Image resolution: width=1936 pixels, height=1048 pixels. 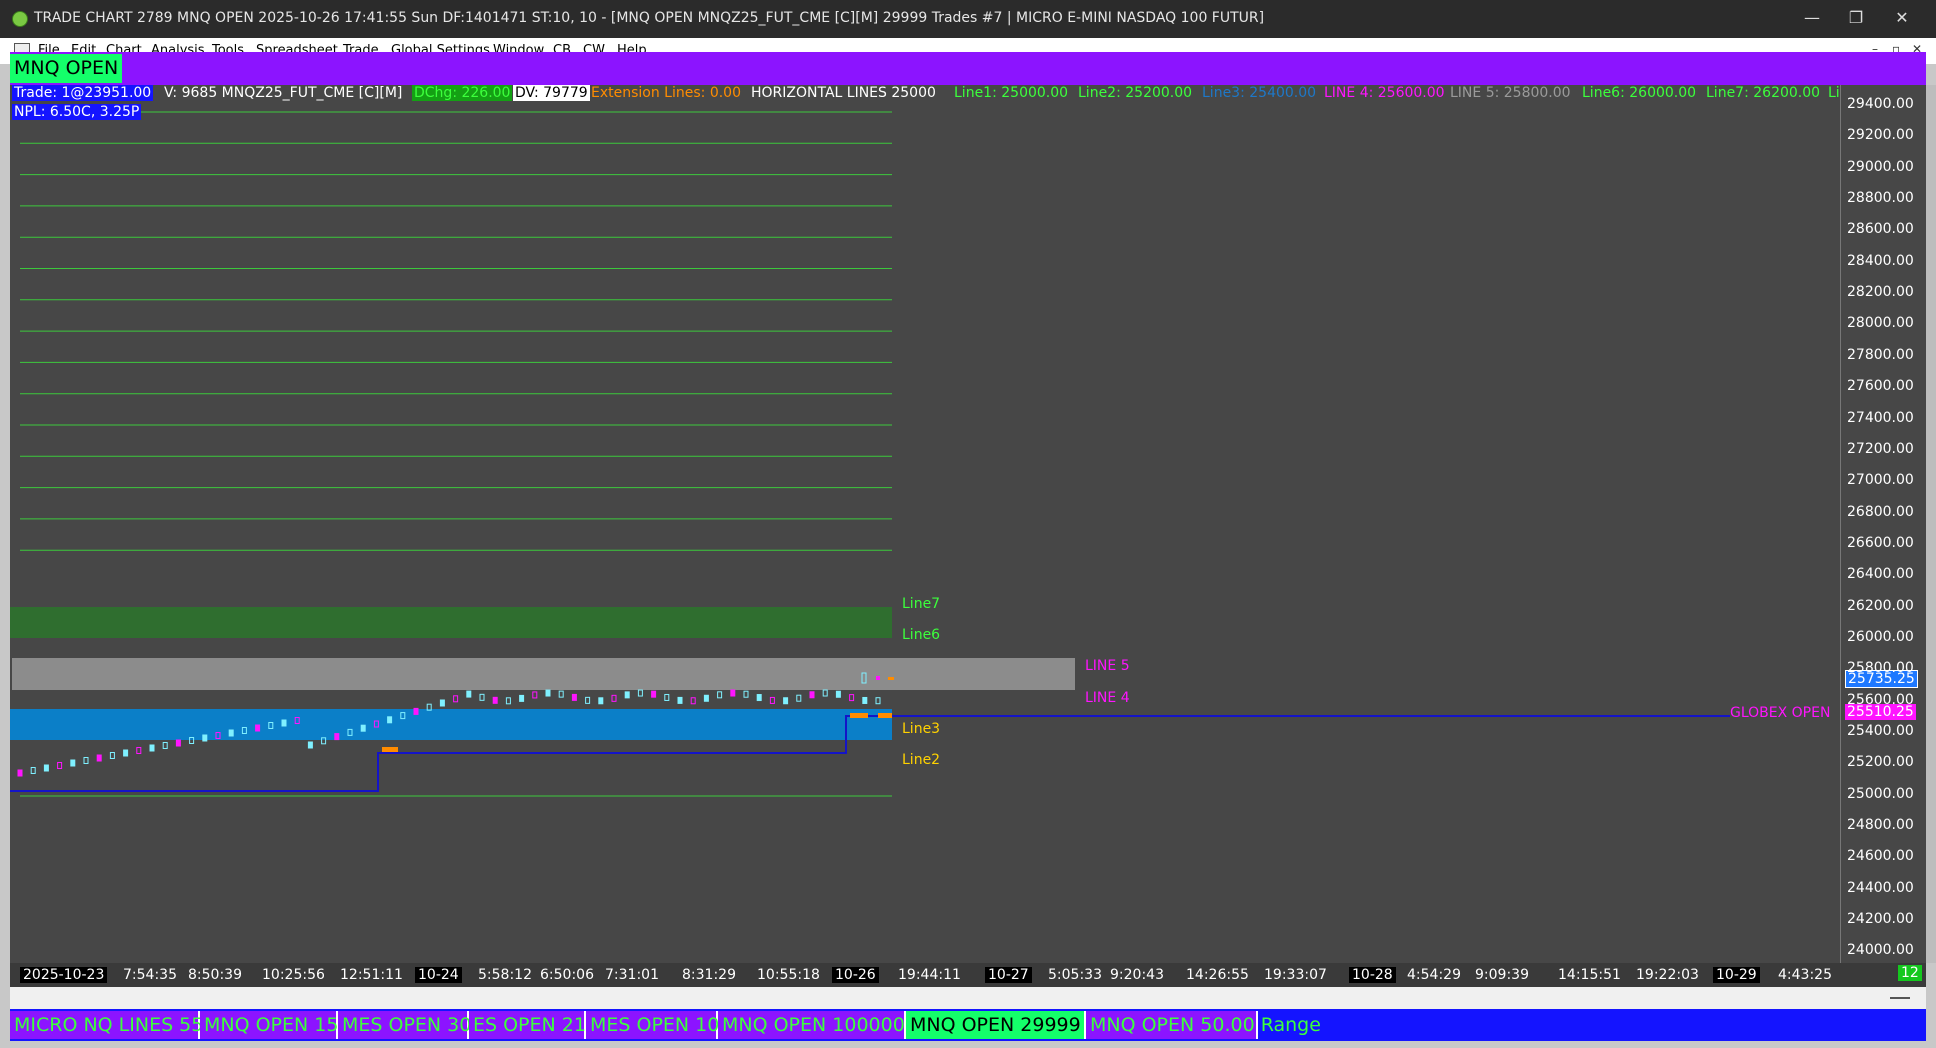 I want to click on time-axis-label: 5:58:12, so click(x=505, y=975).